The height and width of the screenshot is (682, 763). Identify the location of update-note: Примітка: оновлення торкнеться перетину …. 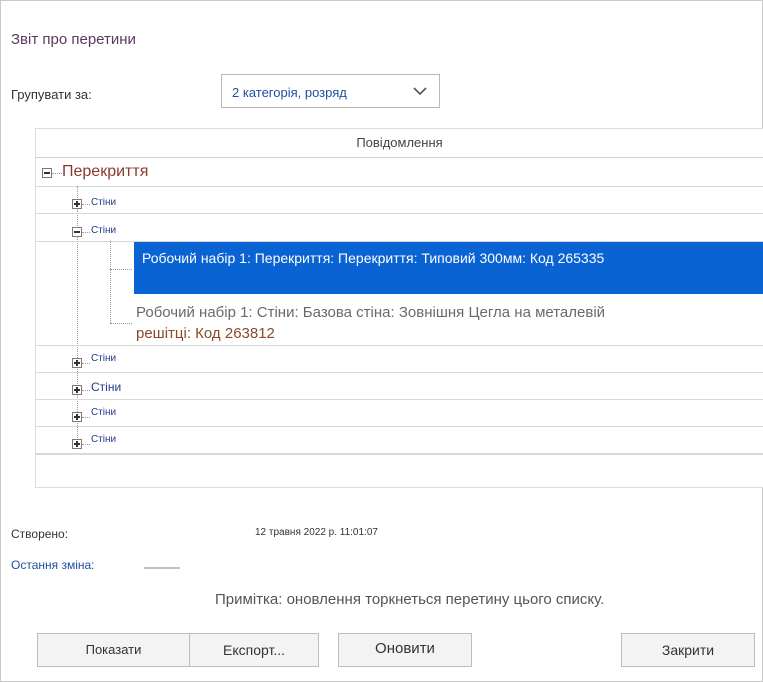
(410, 599).